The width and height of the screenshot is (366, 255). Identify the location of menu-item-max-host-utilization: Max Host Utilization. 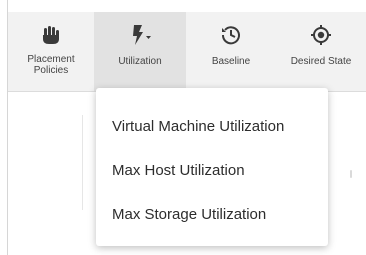
(178, 170).